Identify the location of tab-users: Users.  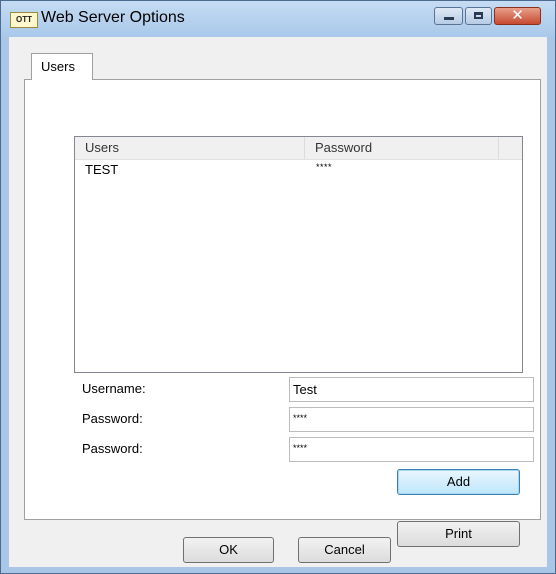
(62, 66).